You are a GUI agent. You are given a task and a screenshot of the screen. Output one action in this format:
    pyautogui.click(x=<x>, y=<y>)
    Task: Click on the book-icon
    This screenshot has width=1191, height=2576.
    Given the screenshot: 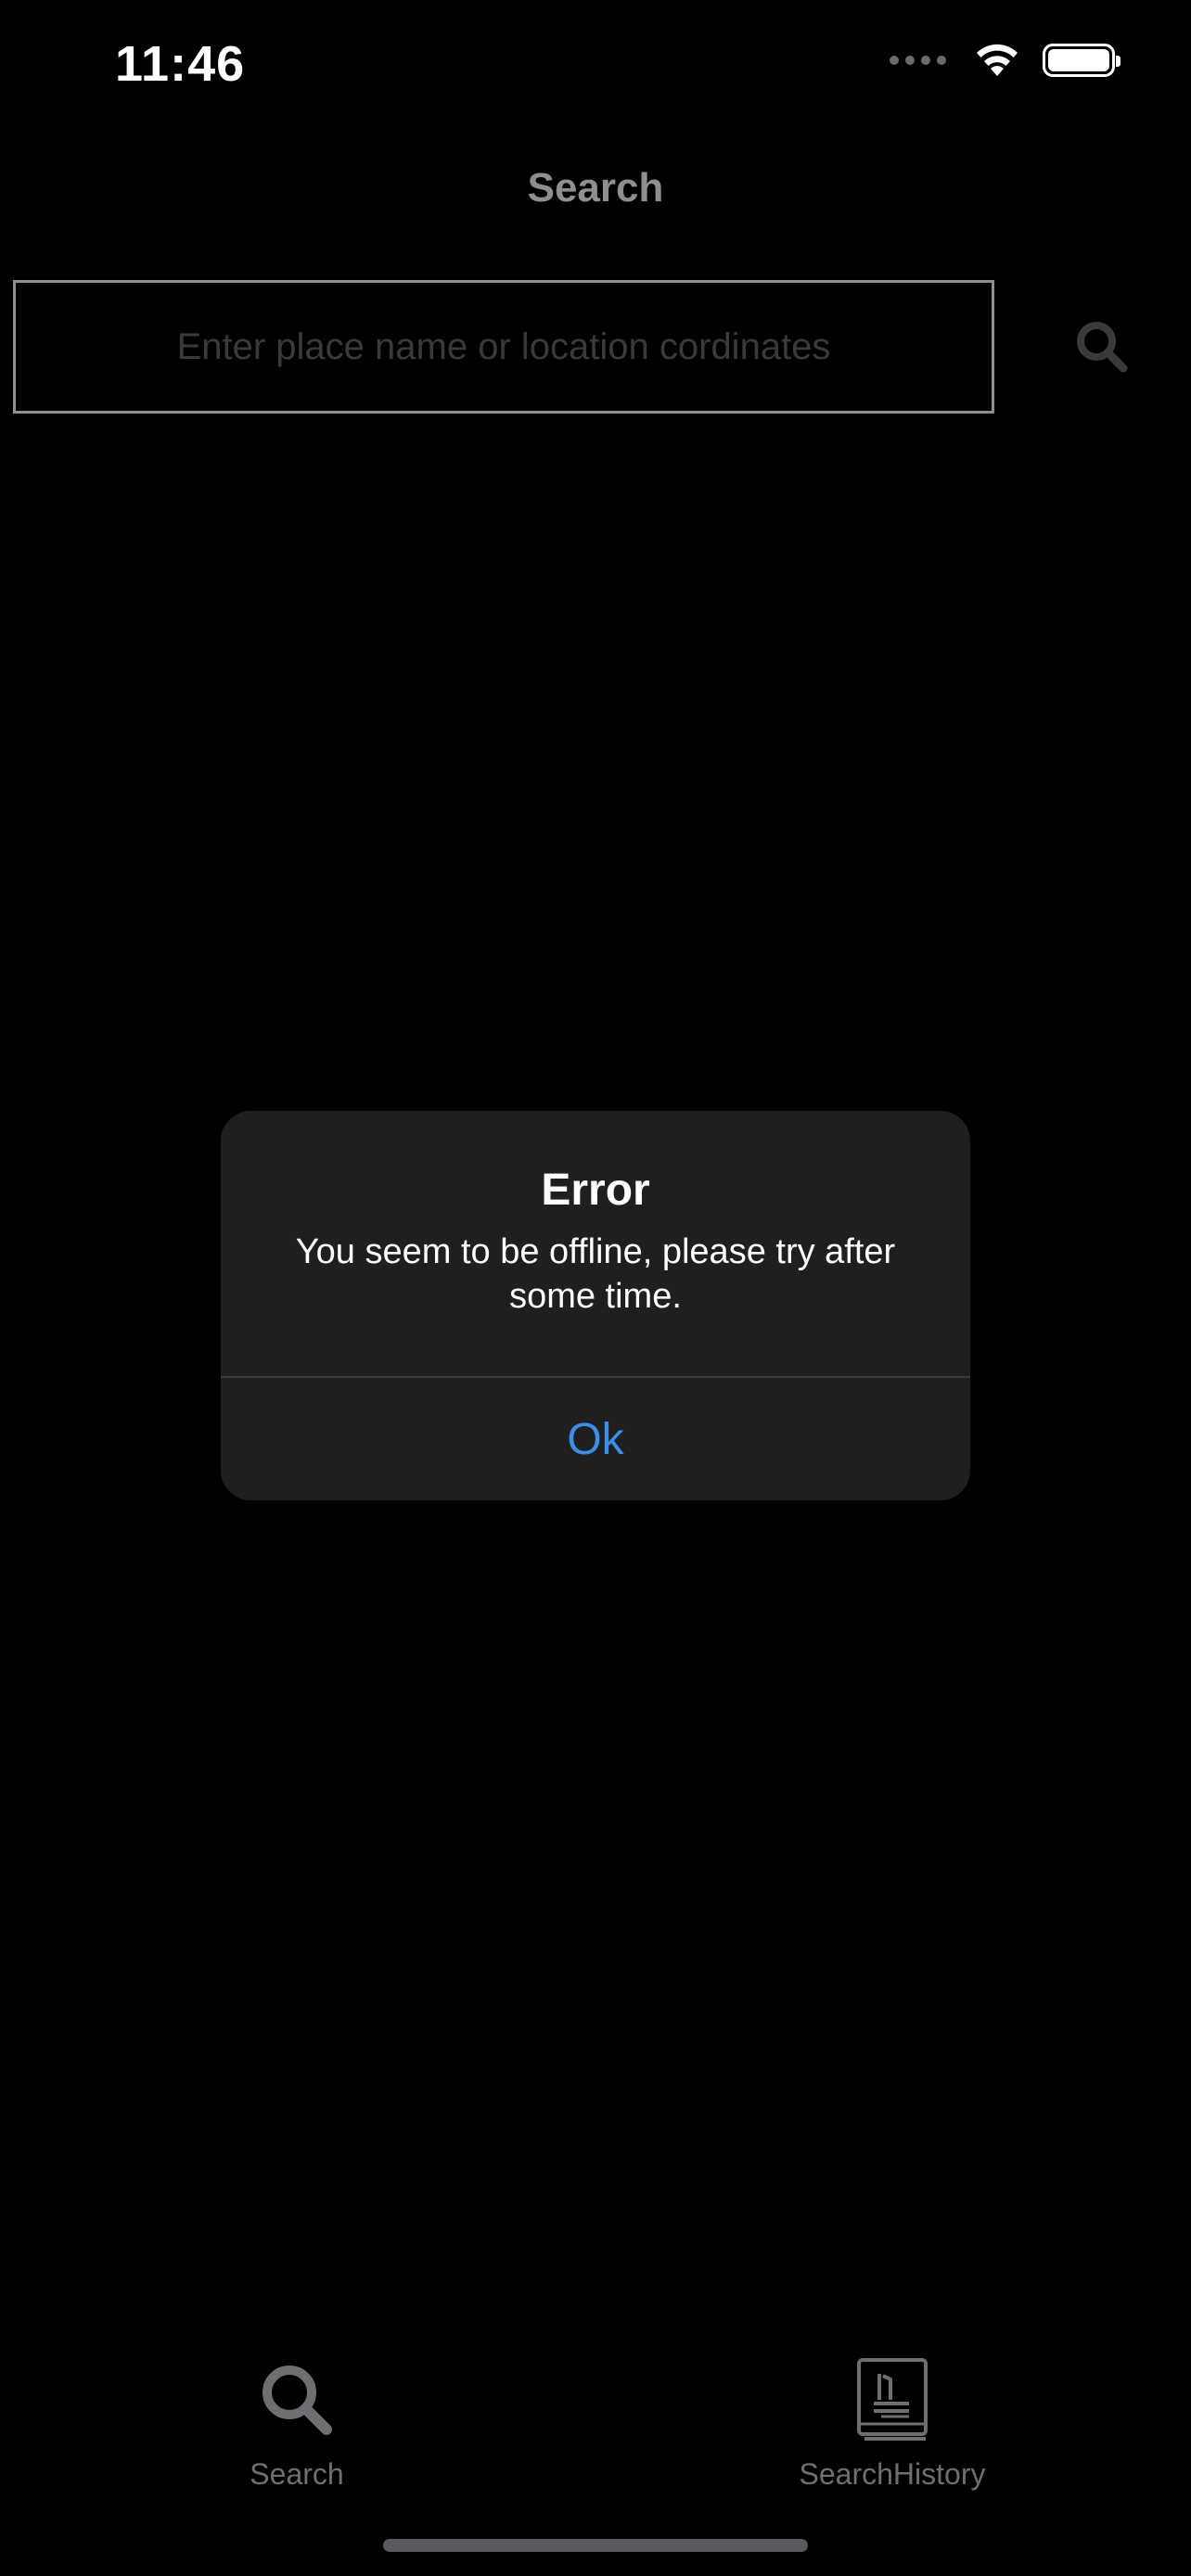 What is the action you would take?
    pyautogui.click(x=892, y=2399)
    